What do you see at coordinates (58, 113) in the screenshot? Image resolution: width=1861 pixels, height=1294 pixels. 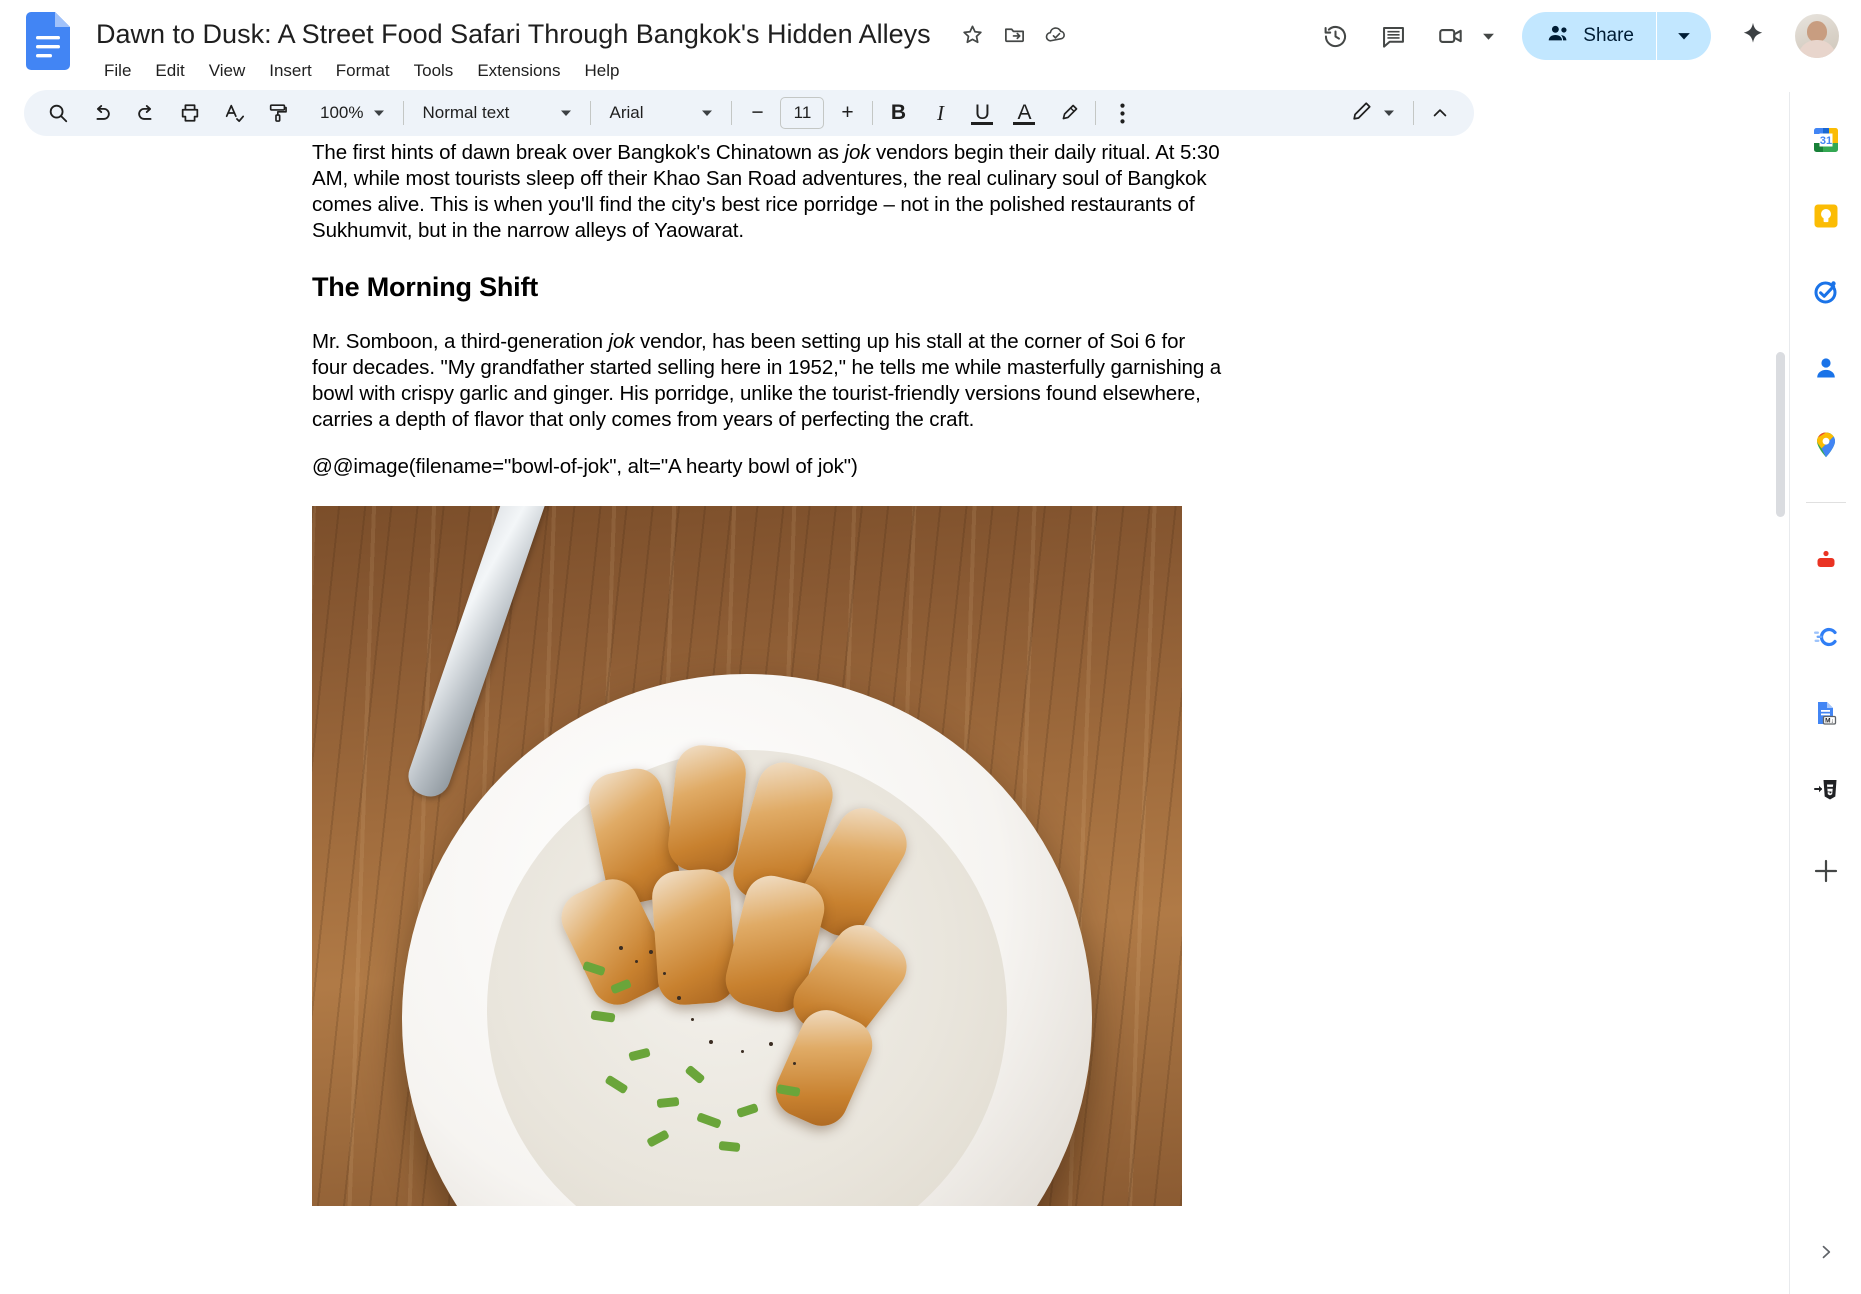 I see `search-icon` at bounding box center [58, 113].